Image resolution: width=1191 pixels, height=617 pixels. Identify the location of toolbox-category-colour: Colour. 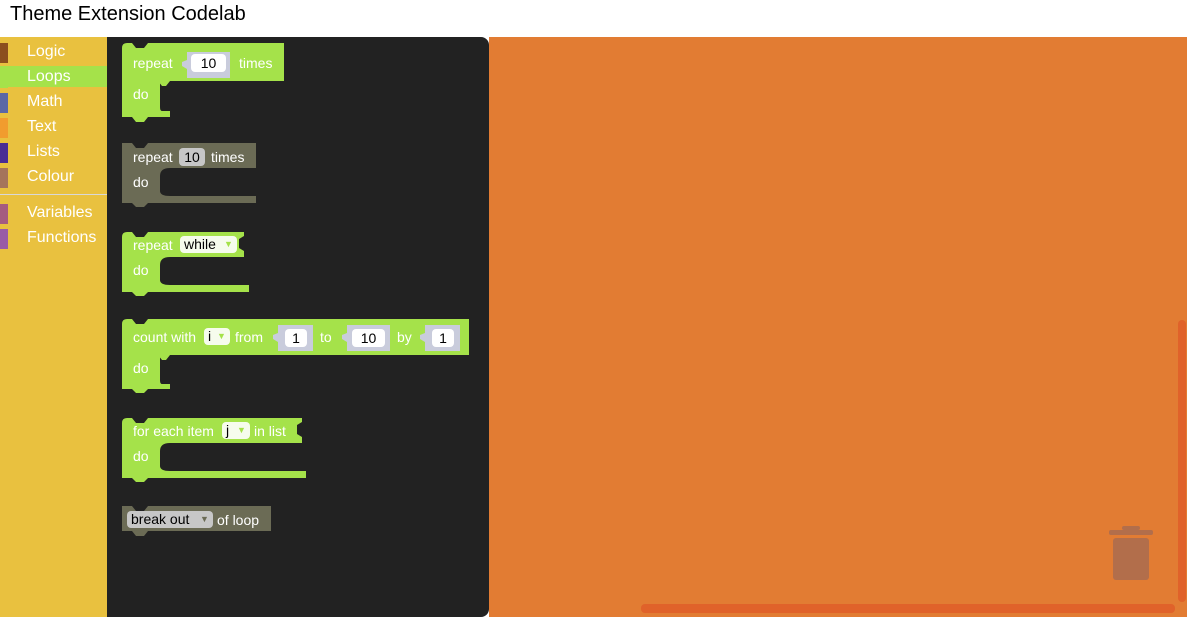
(53, 177).